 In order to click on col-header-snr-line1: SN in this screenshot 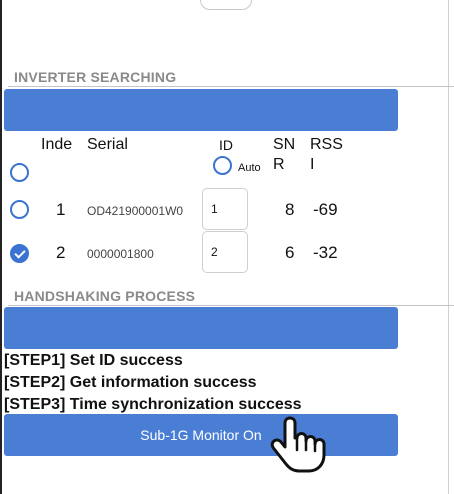, I will do `click(284, 144)`.